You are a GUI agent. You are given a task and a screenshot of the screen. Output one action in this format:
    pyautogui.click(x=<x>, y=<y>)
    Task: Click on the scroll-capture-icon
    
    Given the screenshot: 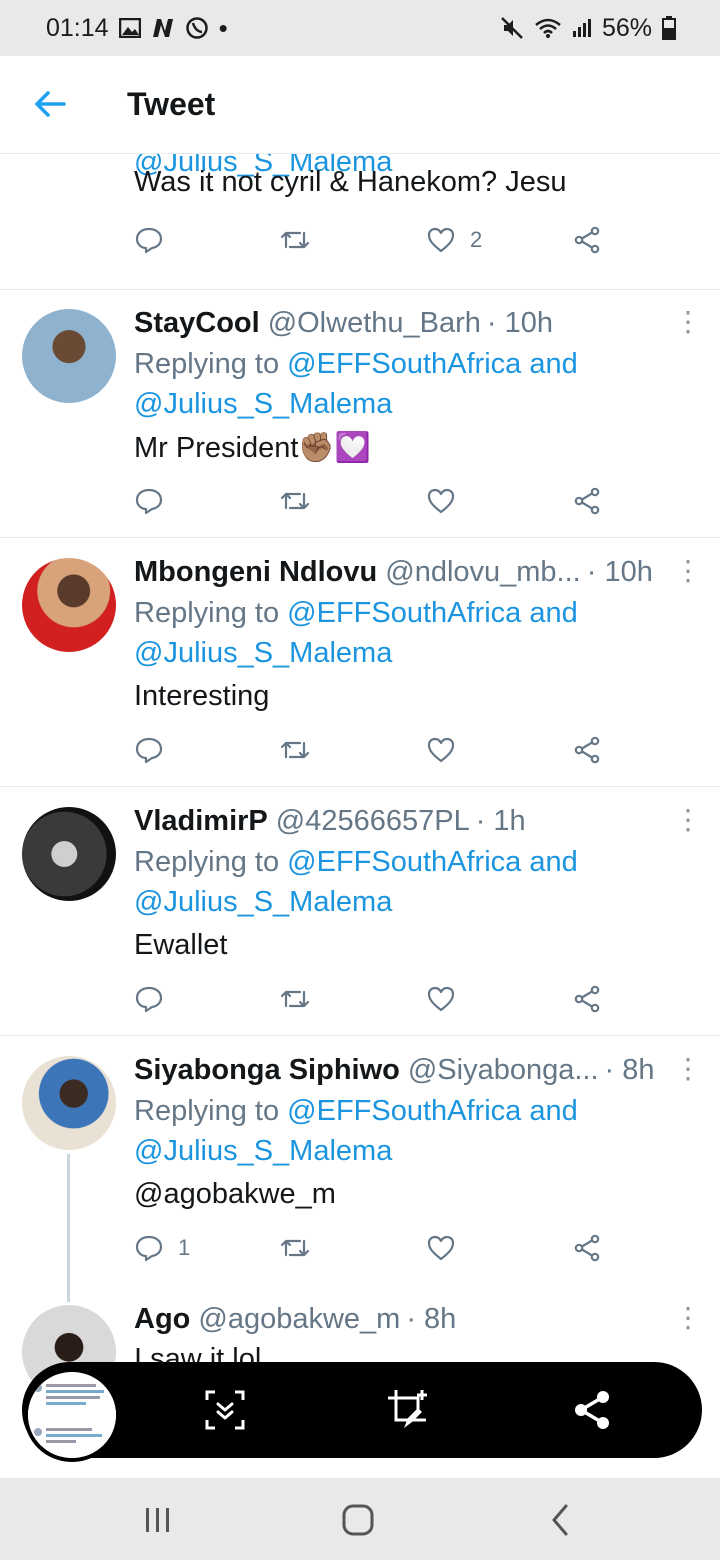 What is the action you would take?
    pyautogui.click(x=225, y=1410)
    